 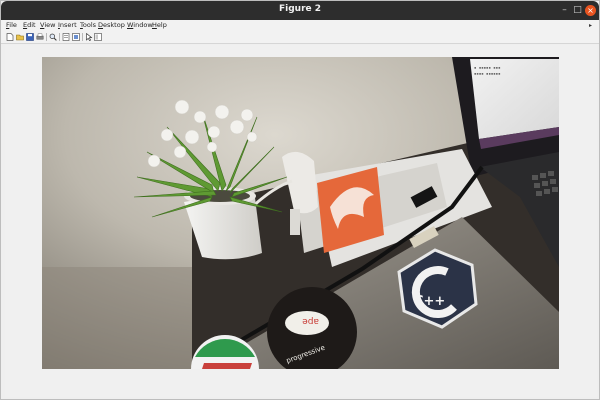 What do you see at coordinates (300, 37) in the screenshot?
I see `toolbar` at bounding box center [300, 37].